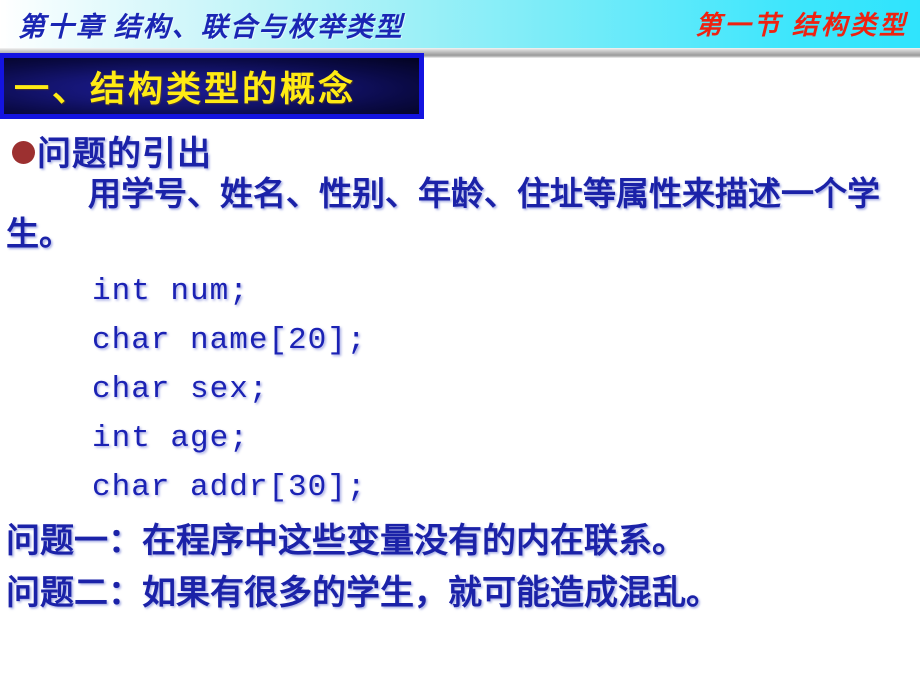 This screenshot has width=920, height=690. Describe the element at coordinates (170, 291) in the screenshot. I see `code-line: int num;` at that location.